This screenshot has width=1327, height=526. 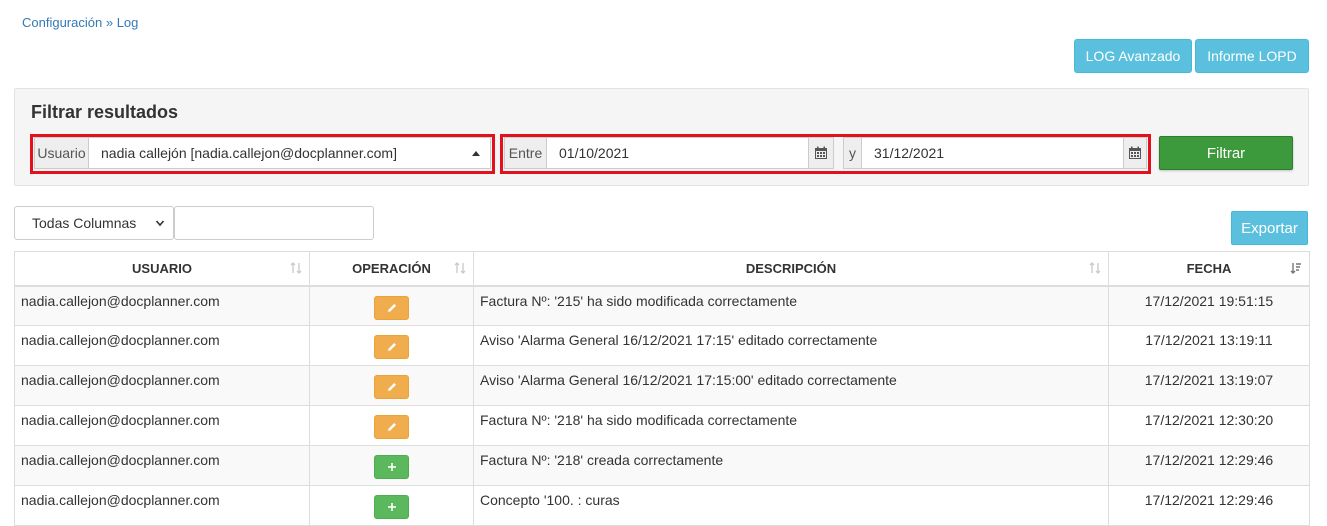 What do you see at coordinates (1209, 305) in the screenshot?
I see `cell-fecha: 17/12/2021 19:51:15` at bounding box center [1209, 305].